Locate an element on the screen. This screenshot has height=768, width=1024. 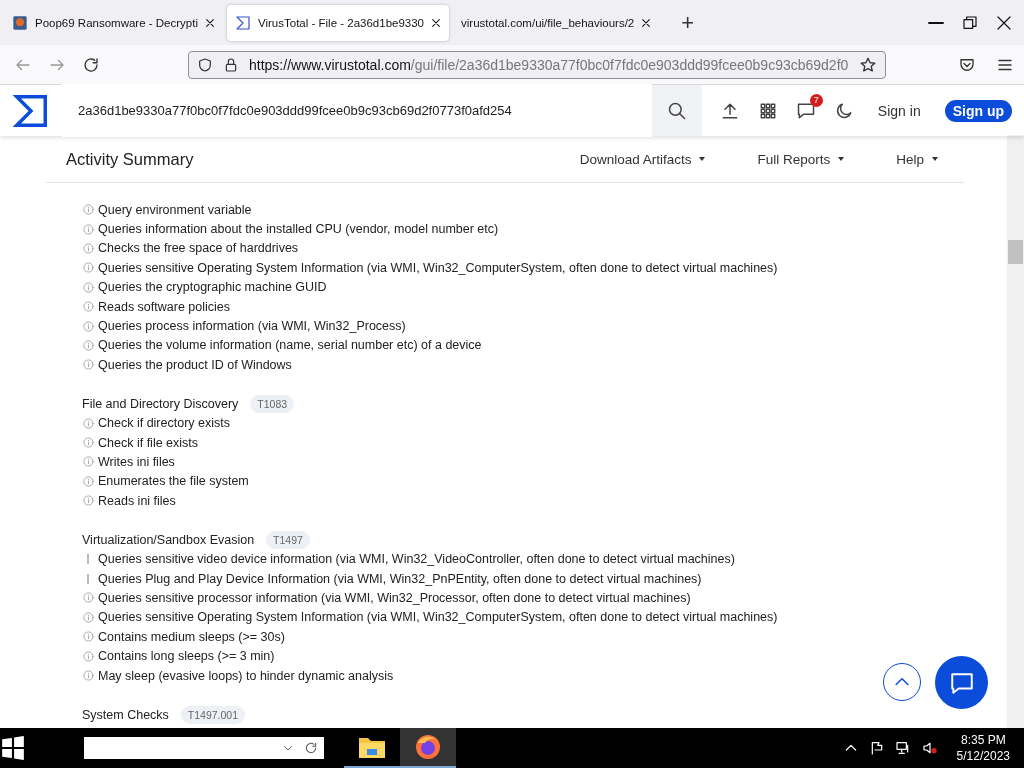
scroll-top-button is located at coordinates (902, 682).